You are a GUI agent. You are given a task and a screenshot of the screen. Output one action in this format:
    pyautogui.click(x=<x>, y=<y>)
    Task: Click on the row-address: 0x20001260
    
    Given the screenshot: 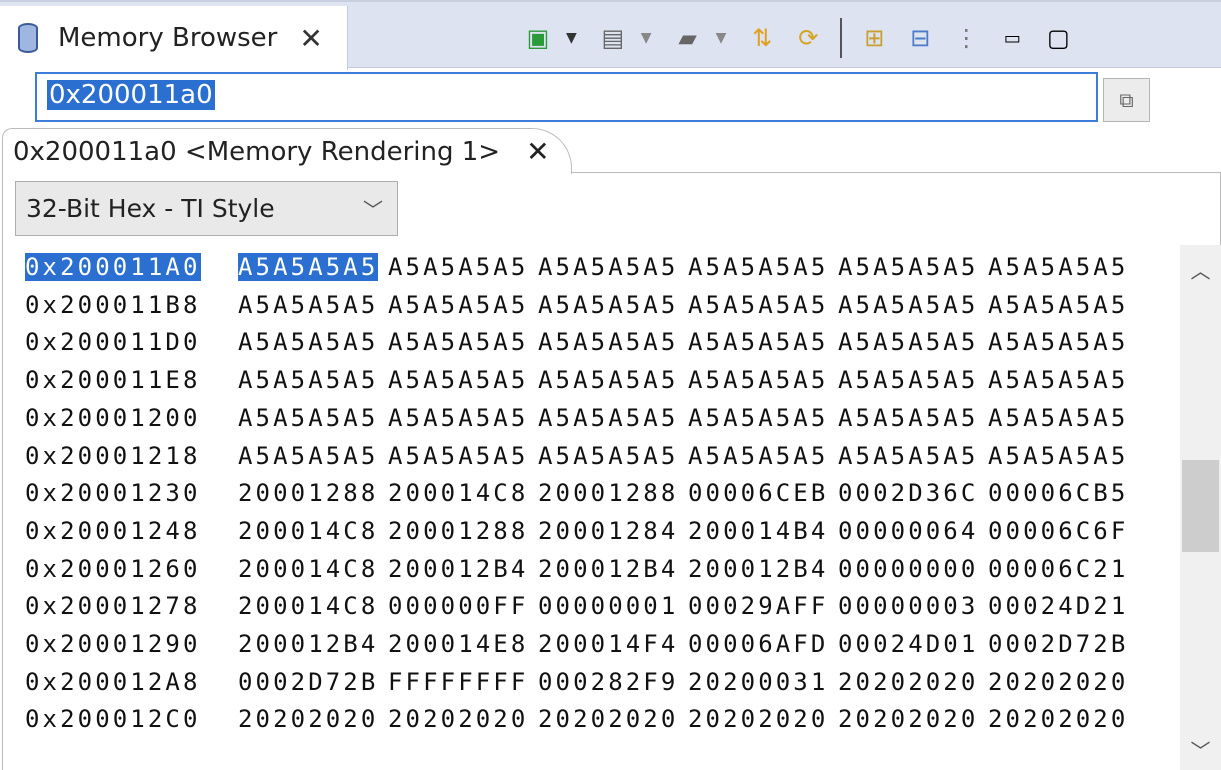 What is the action you would take?
    pyautogui.click(x=113, y=569)
    